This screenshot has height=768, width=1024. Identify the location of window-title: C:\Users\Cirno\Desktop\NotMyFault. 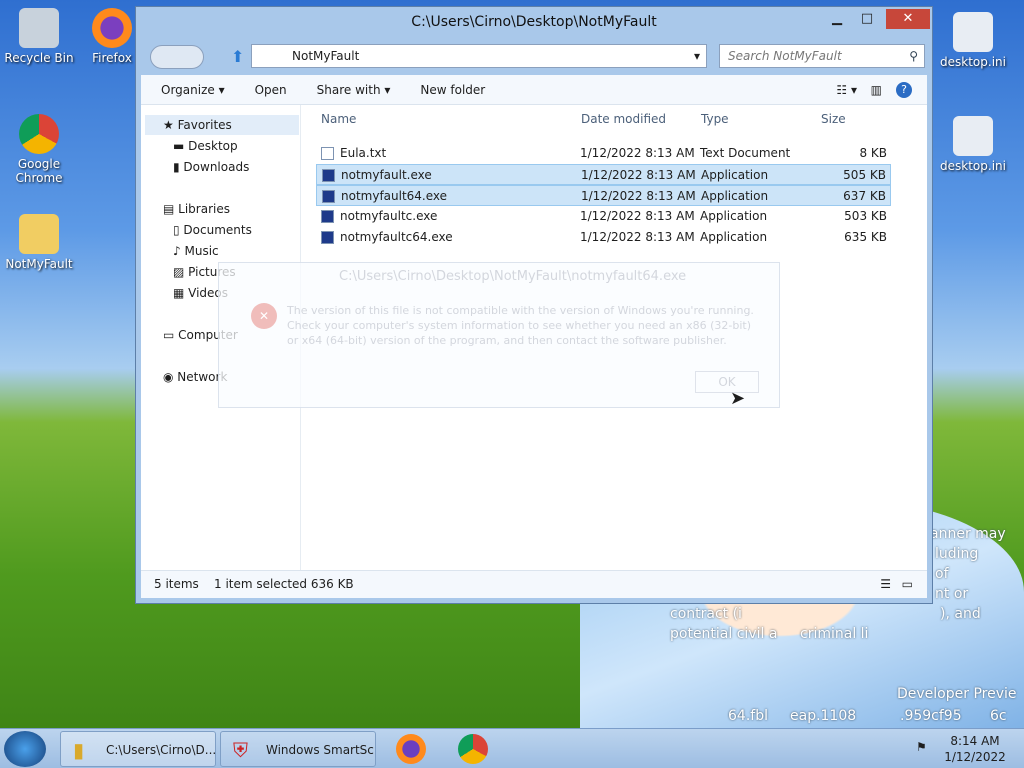
(534, 22).